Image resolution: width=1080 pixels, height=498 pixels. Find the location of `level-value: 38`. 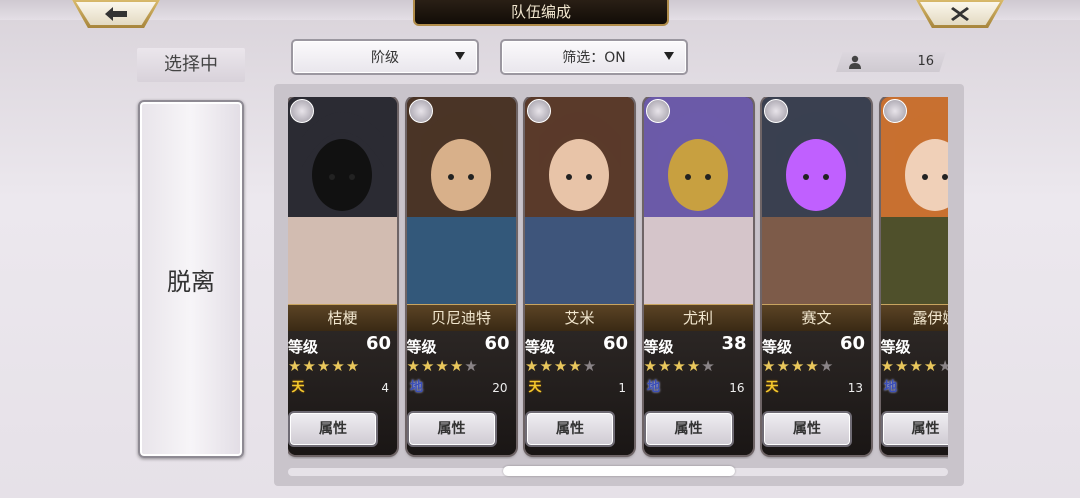

level-value: 38 is located at coordinates (734, 343).